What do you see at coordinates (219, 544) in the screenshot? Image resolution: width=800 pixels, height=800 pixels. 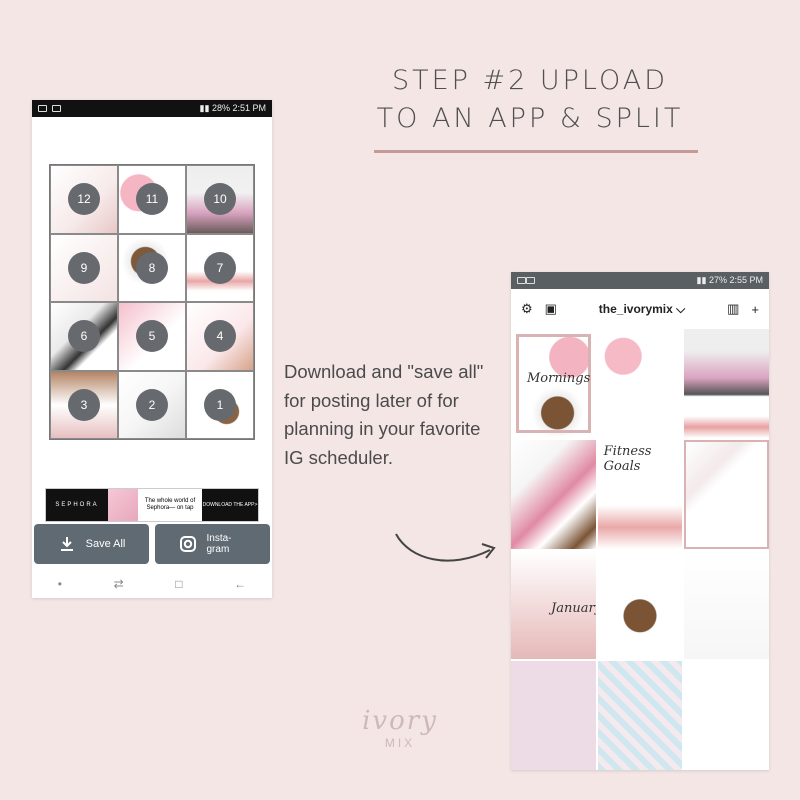 I see `instagram-label: Insta-gram` at bounding box center [219, 544].